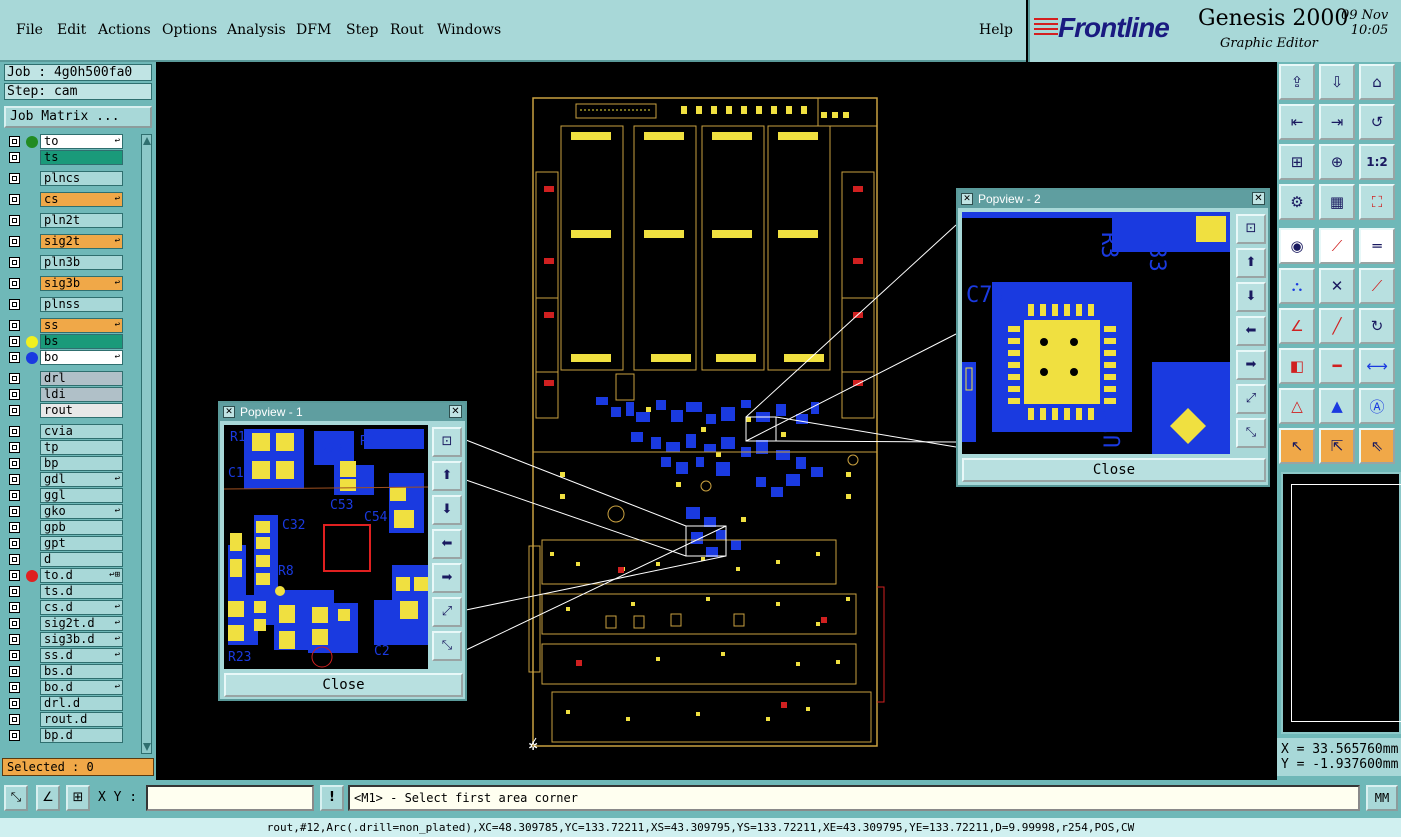 This screenshot has height=837, width=1401. I want to click on layer-name: ↩ bo.d, so click(81, 687).